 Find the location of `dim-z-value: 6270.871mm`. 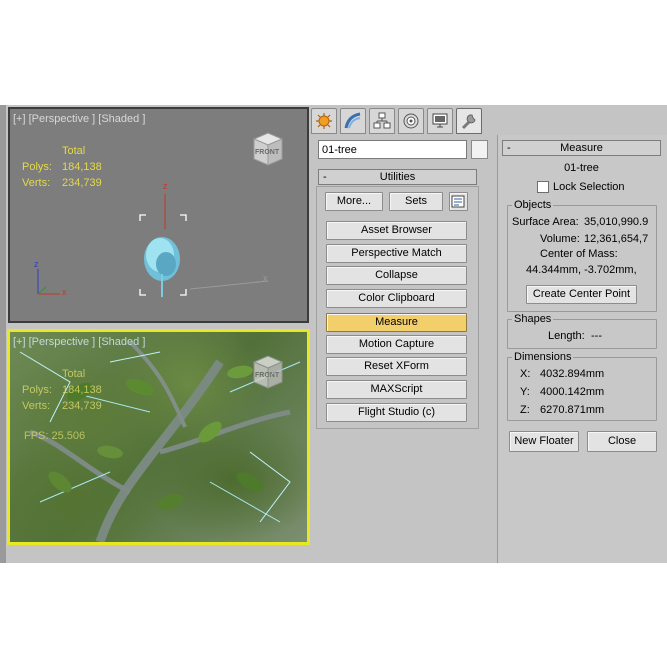

dim-z-value: 6270.871mm is located at coordinates (572, 410).